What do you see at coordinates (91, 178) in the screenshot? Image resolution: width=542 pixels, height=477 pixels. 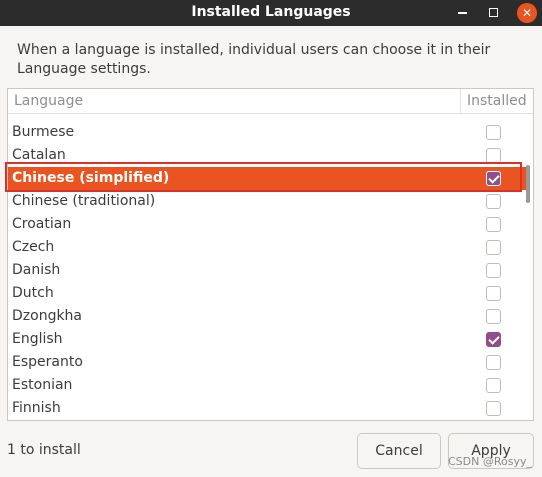 I see `language-name: Chinese (simplified)` at bounding box center [91, 178].